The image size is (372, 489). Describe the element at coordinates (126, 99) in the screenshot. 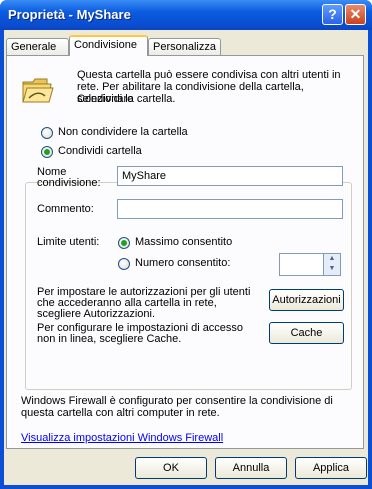

I see `intro-text-3: Condividi la cartella.` at that location.